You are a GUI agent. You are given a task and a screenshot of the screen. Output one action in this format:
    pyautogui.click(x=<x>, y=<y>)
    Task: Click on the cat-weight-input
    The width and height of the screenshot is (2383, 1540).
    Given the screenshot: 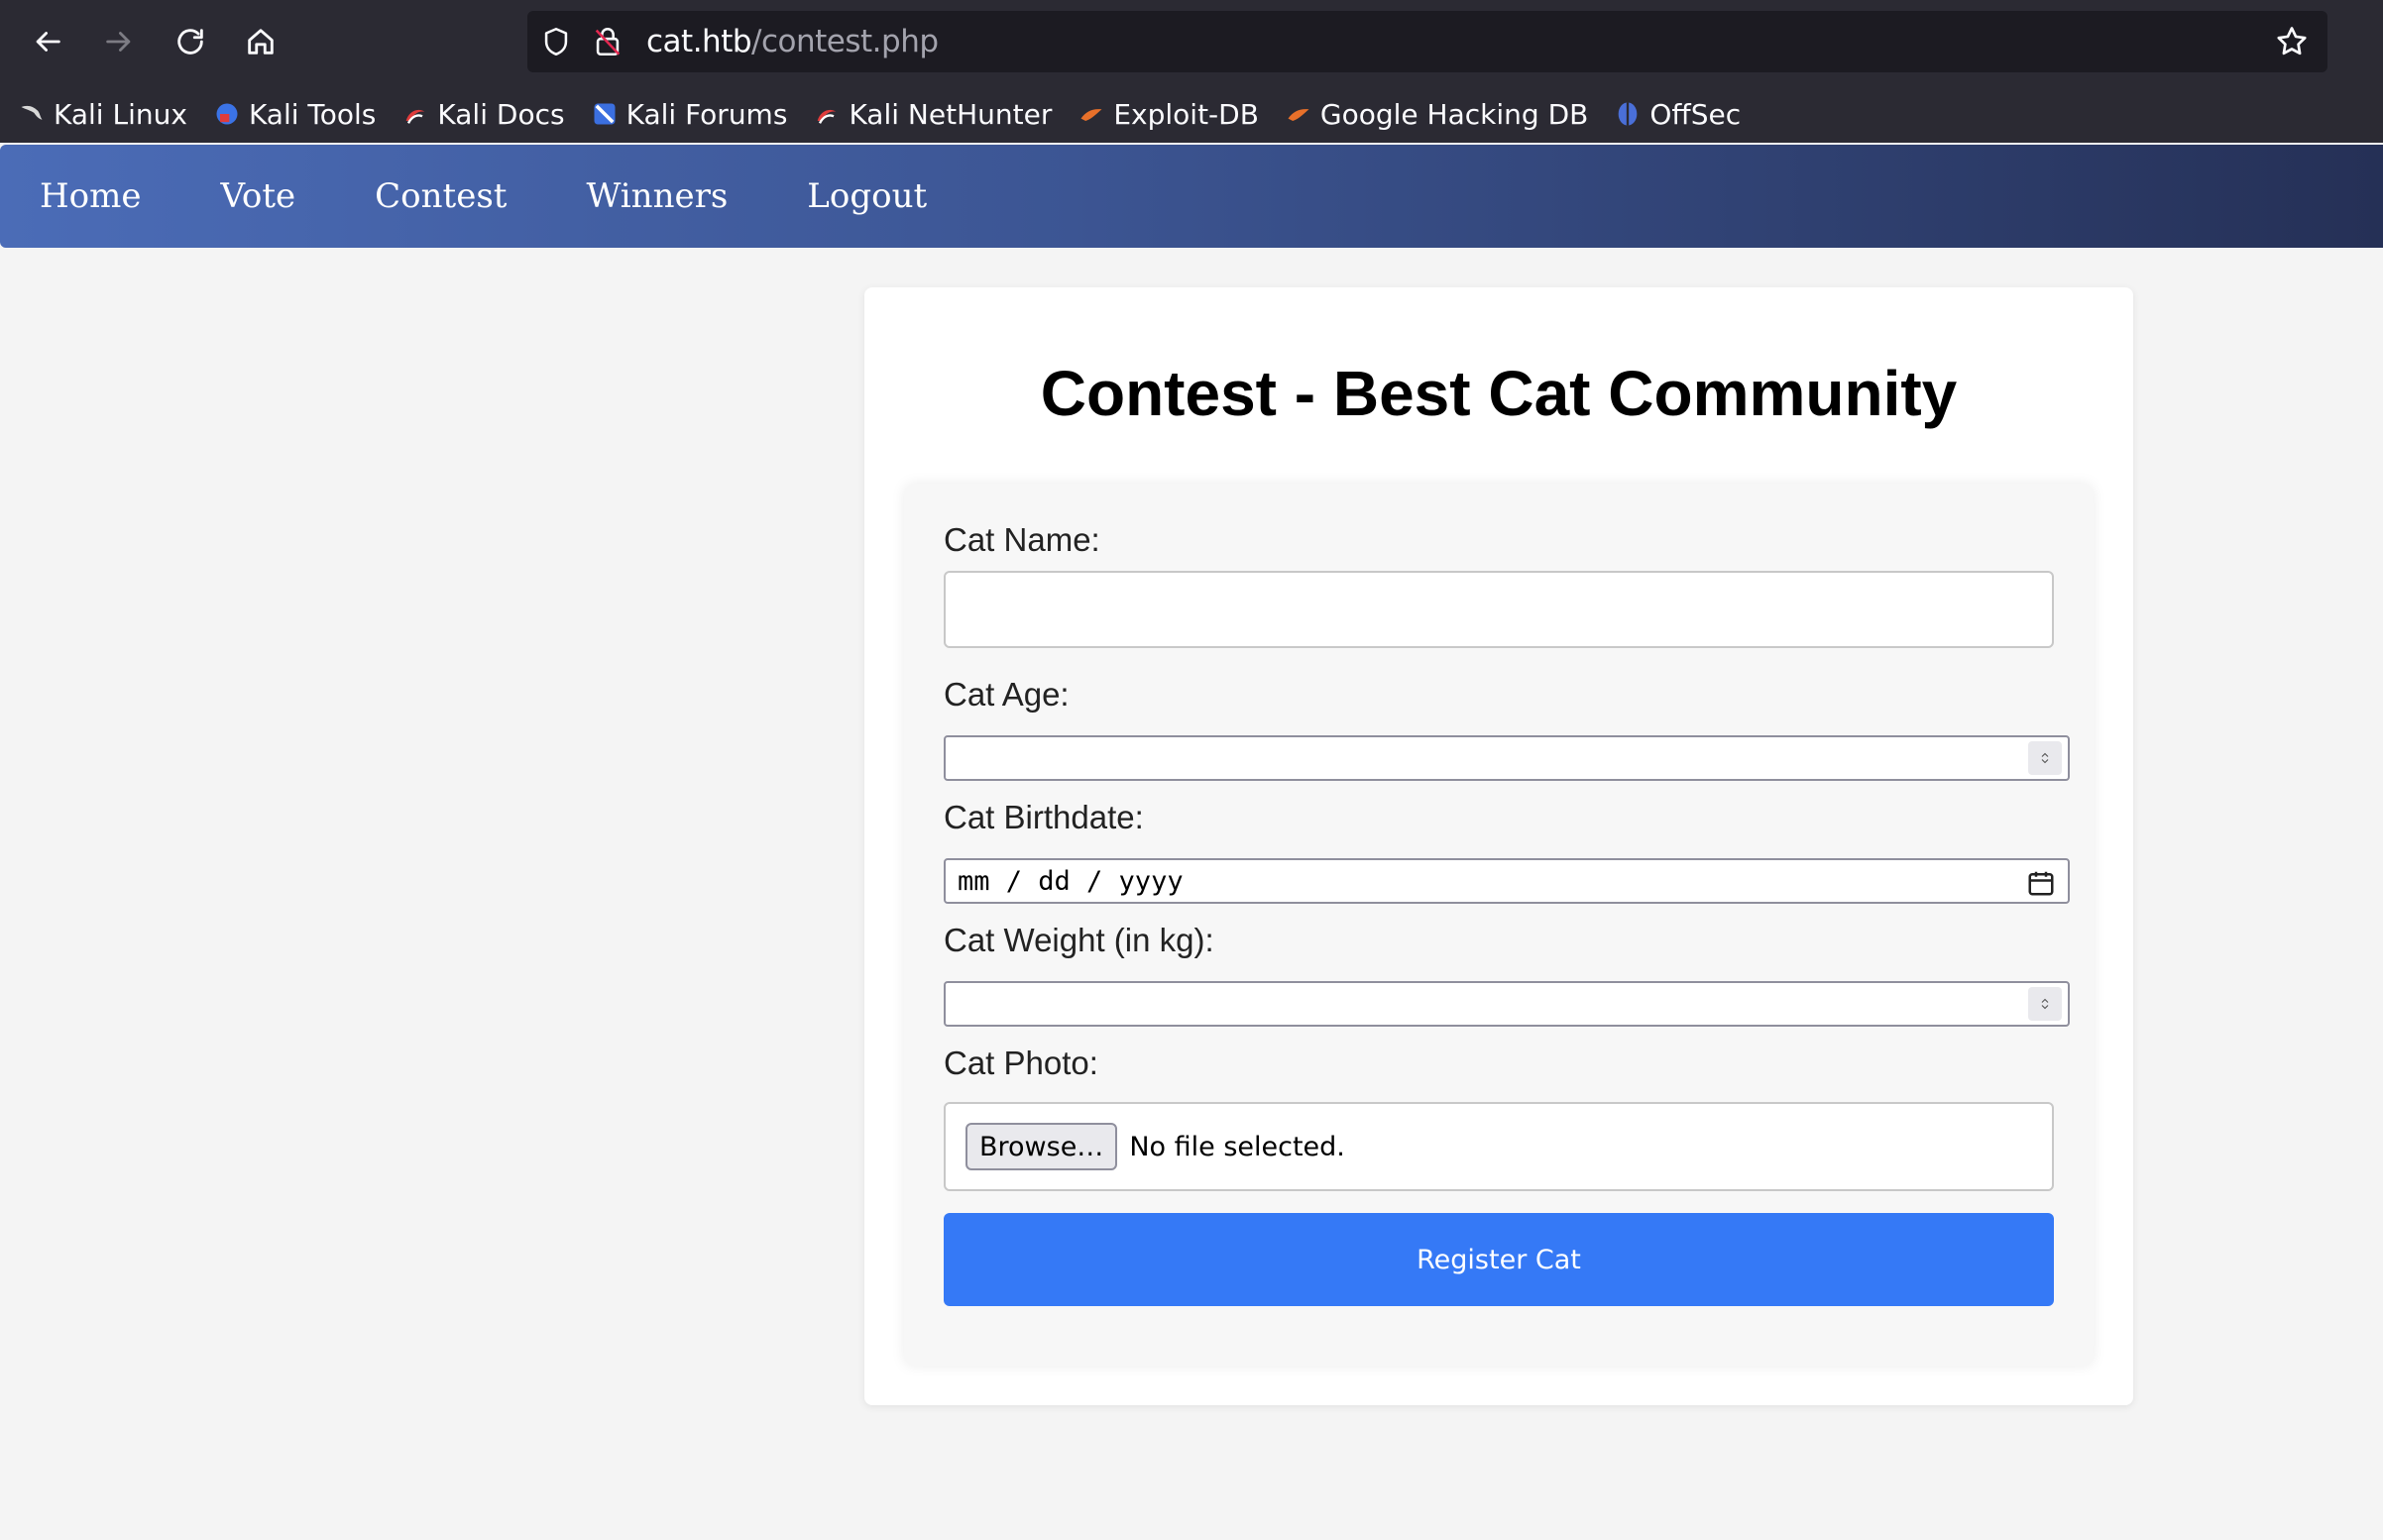 What is the action you would take?
    pyautogui.click(x=1507, y=1004)
    